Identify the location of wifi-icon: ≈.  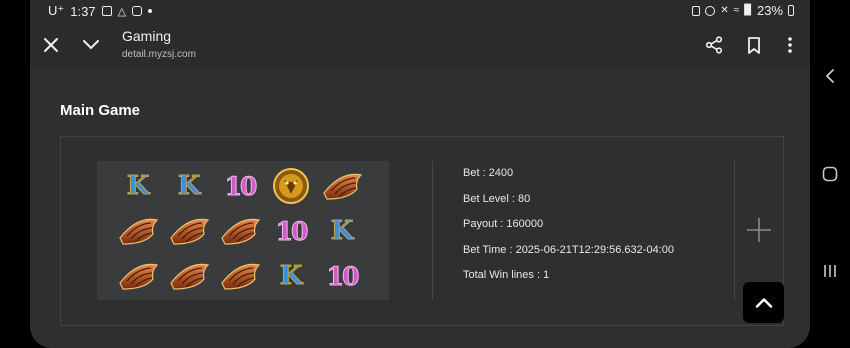
(736, 10).